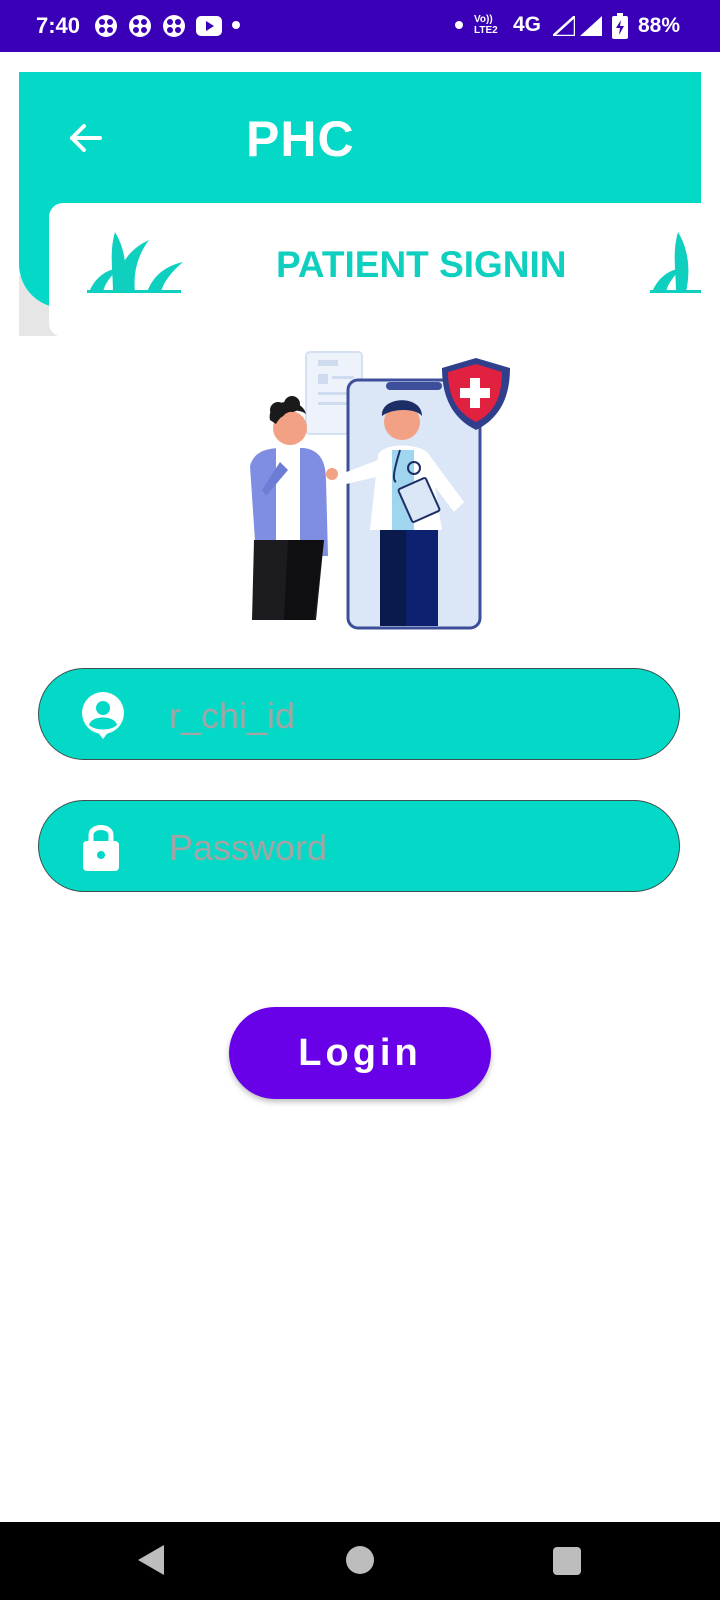 Image resolution: width=720 pixels, height=1600 pixels. Describe the element at coordinates (300, 139) in the screenshot. I see `app-title: PHC` at that location.